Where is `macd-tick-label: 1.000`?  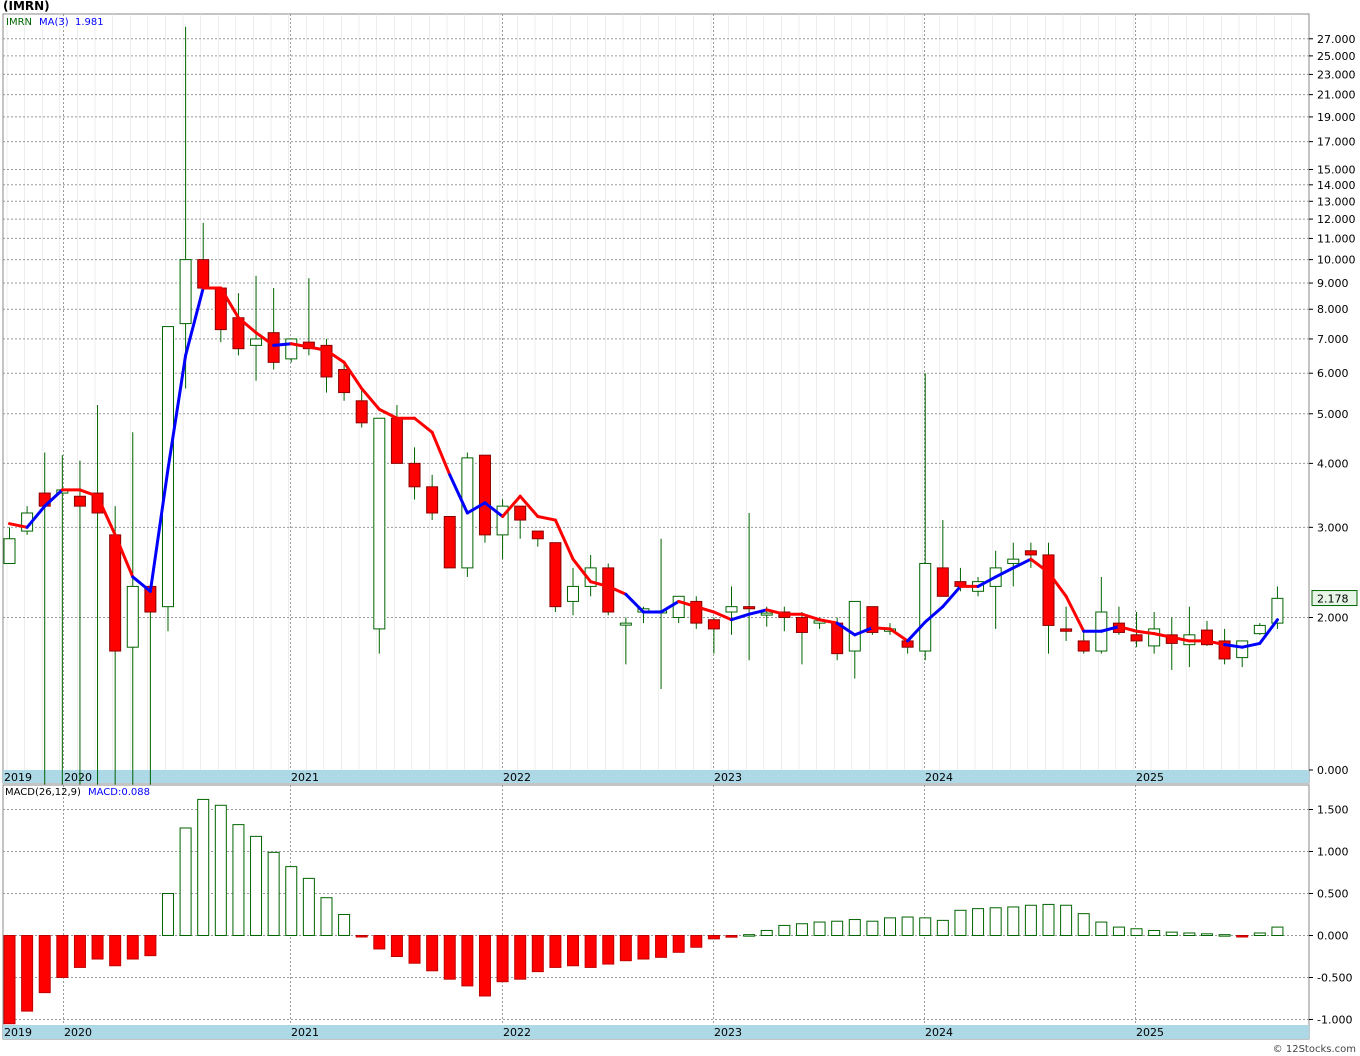
macd-tick-label: 1.000 is located at coordinates (1333, 852).